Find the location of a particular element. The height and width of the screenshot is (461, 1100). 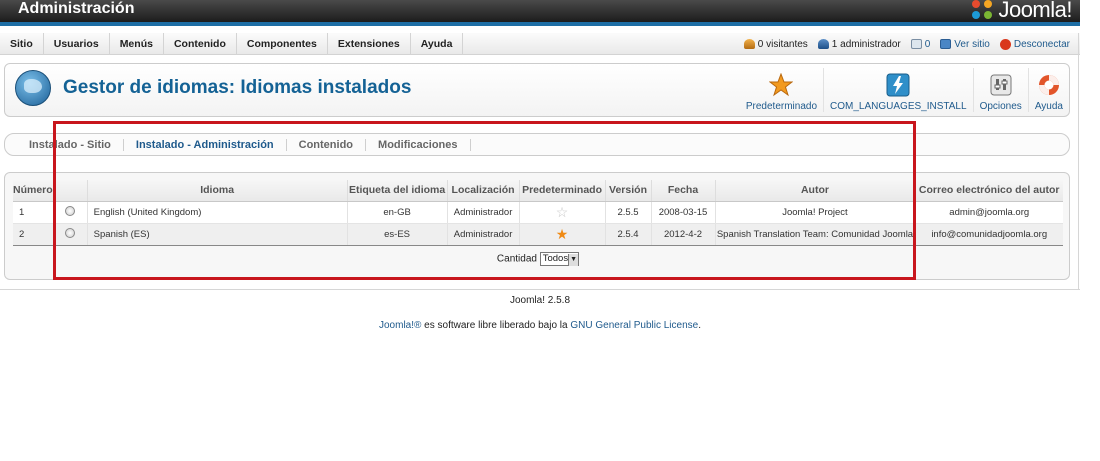

visitors-status: 0 visitantes is located at coordinates (775, 44).